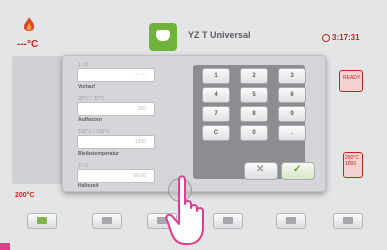  Describe the element at coordinates (39, 120) in the screenshot. I see `left-panel` at that location.